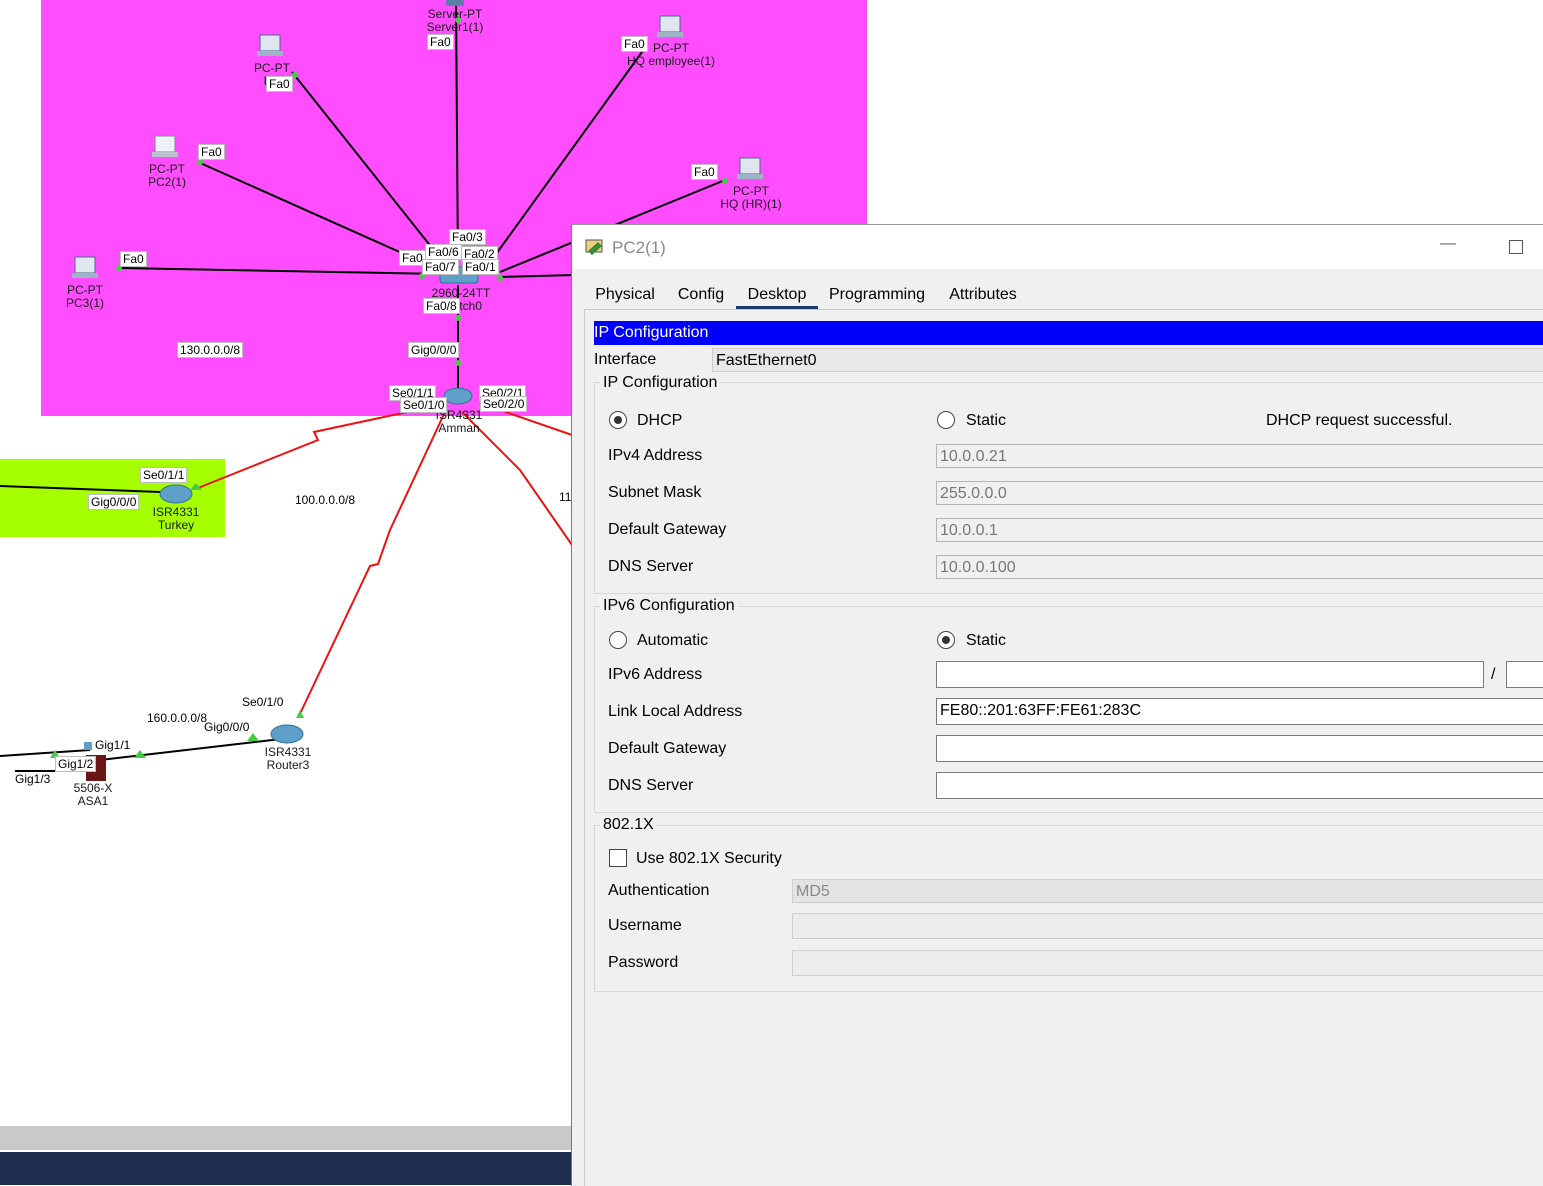  What do you see at coordinates (618, 640) in the screenshot?
I see `ipv6-automatic-radio` at bounding box center [618, 640].